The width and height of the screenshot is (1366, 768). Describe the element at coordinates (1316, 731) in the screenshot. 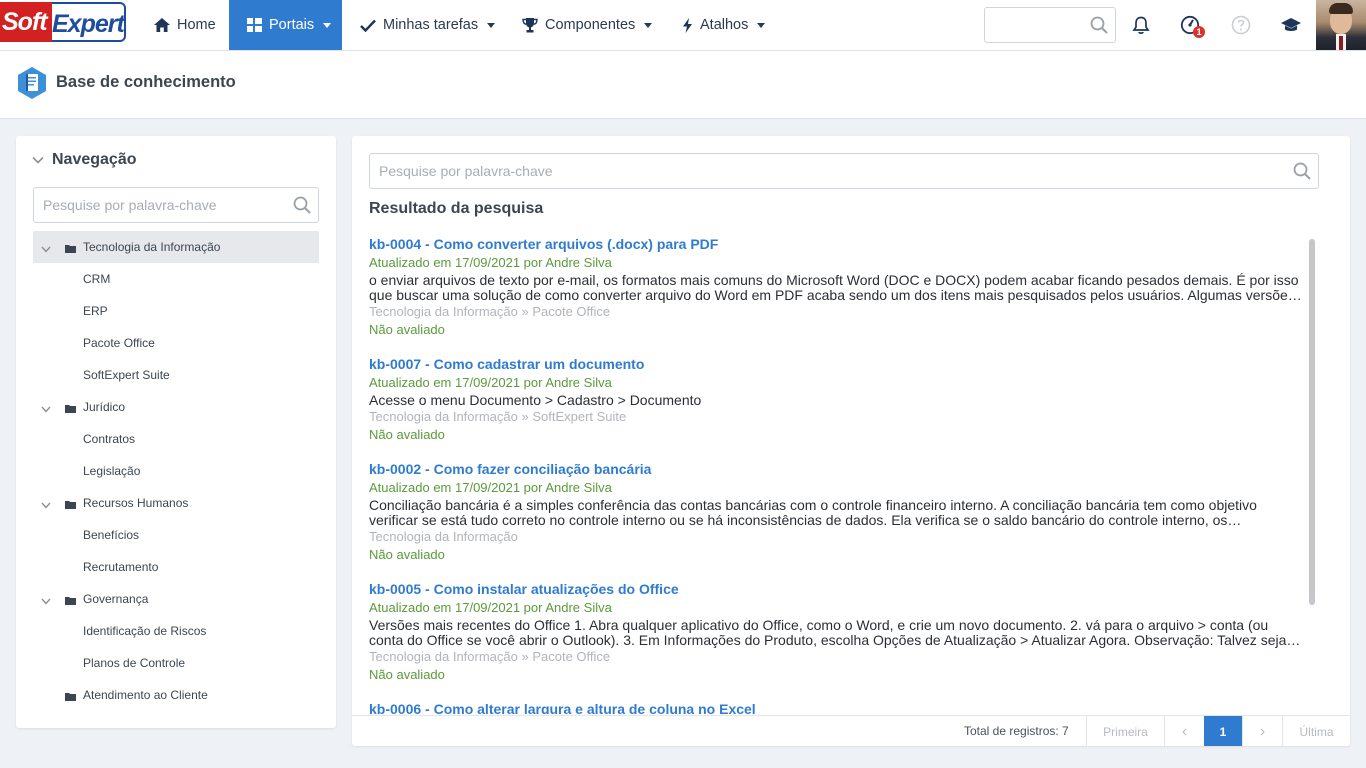

I see `last-page-button: Última` at that location.